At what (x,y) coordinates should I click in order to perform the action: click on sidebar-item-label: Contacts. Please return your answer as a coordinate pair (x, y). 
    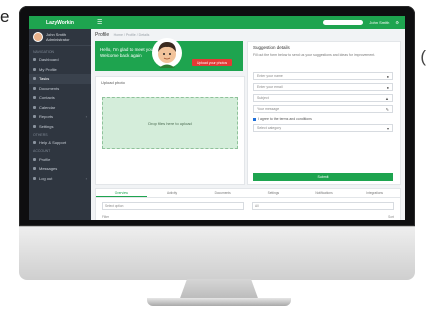
    Looking at the image, I should click on (47, 98).